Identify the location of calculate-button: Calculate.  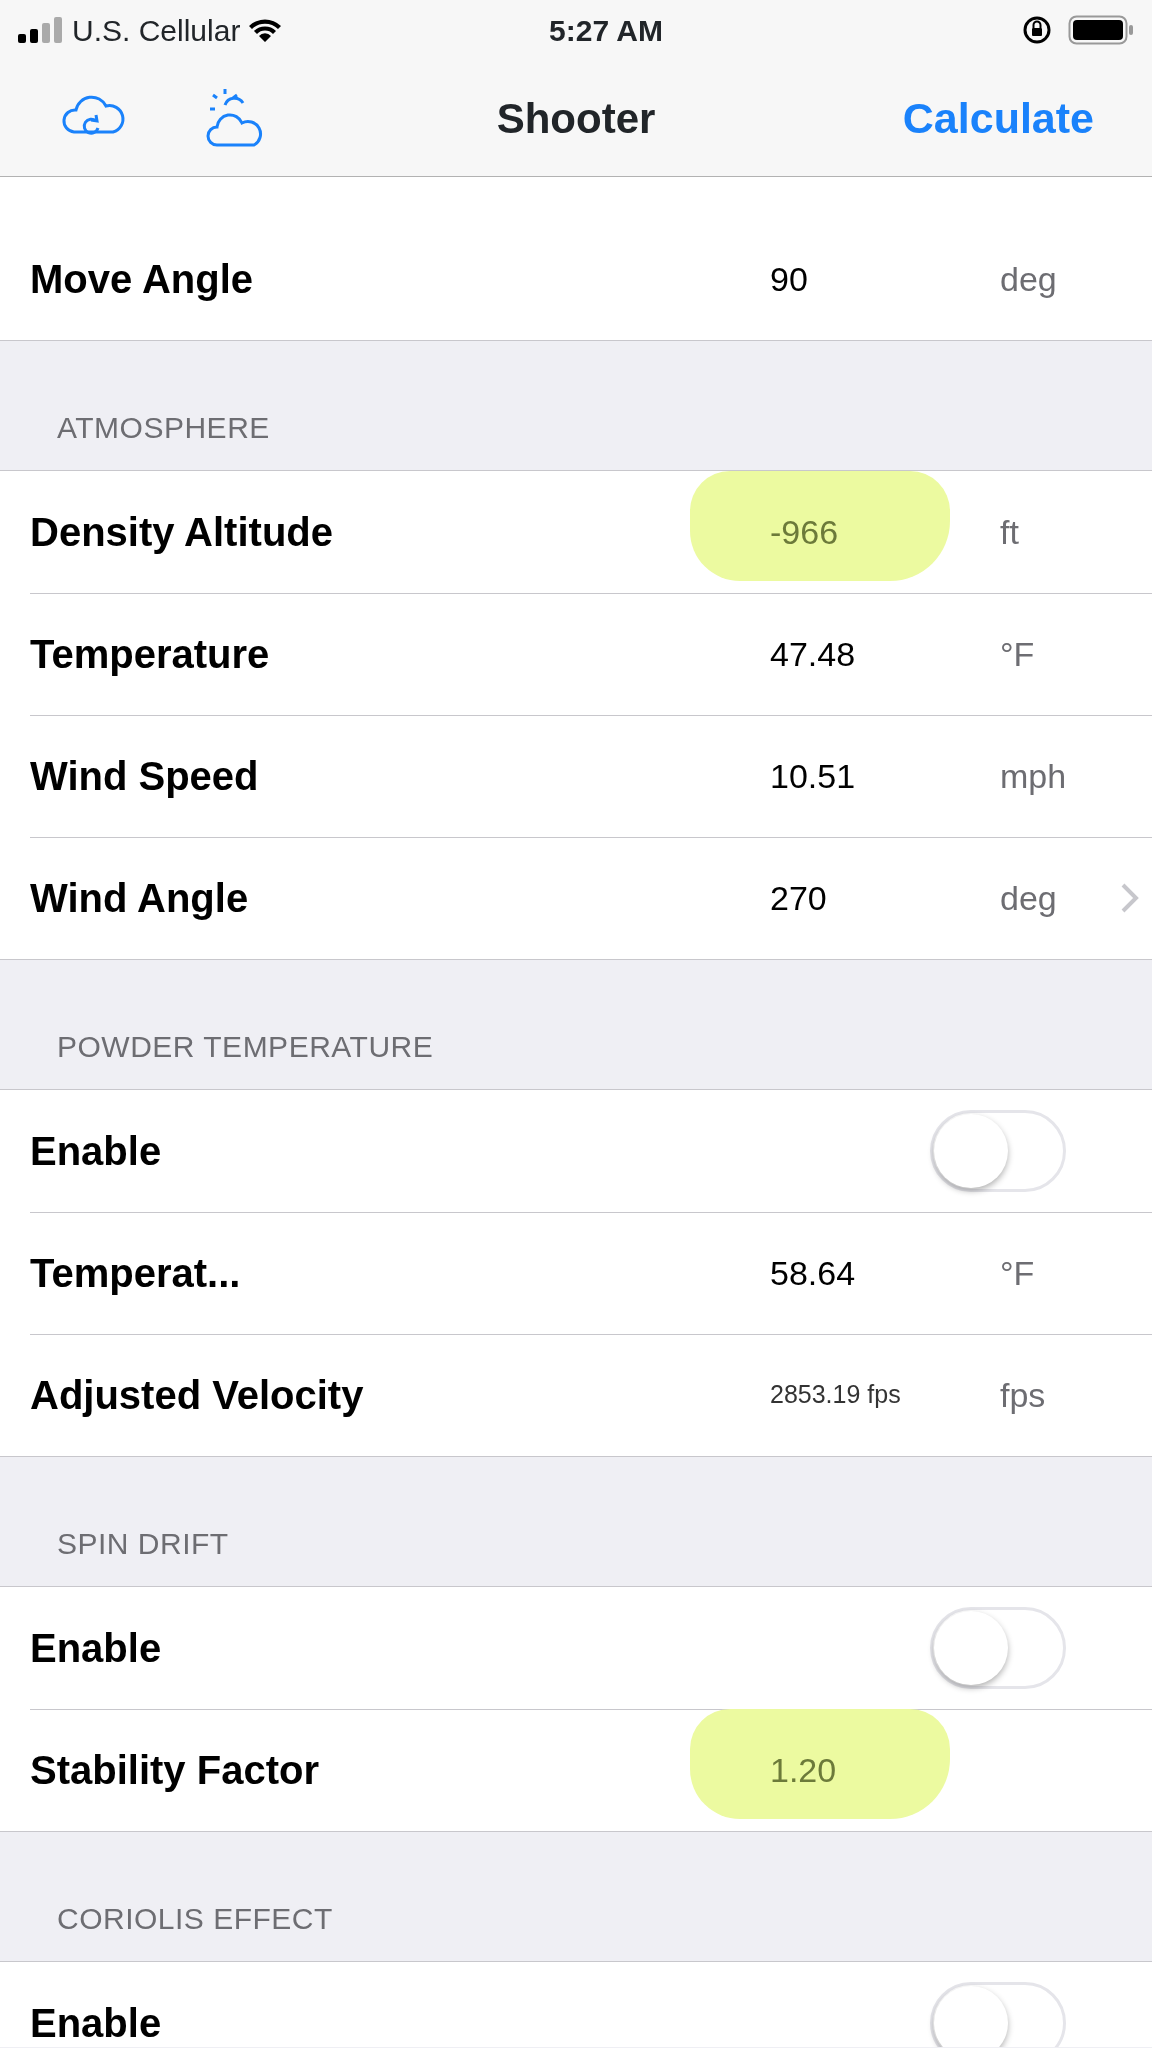
(998, 118).